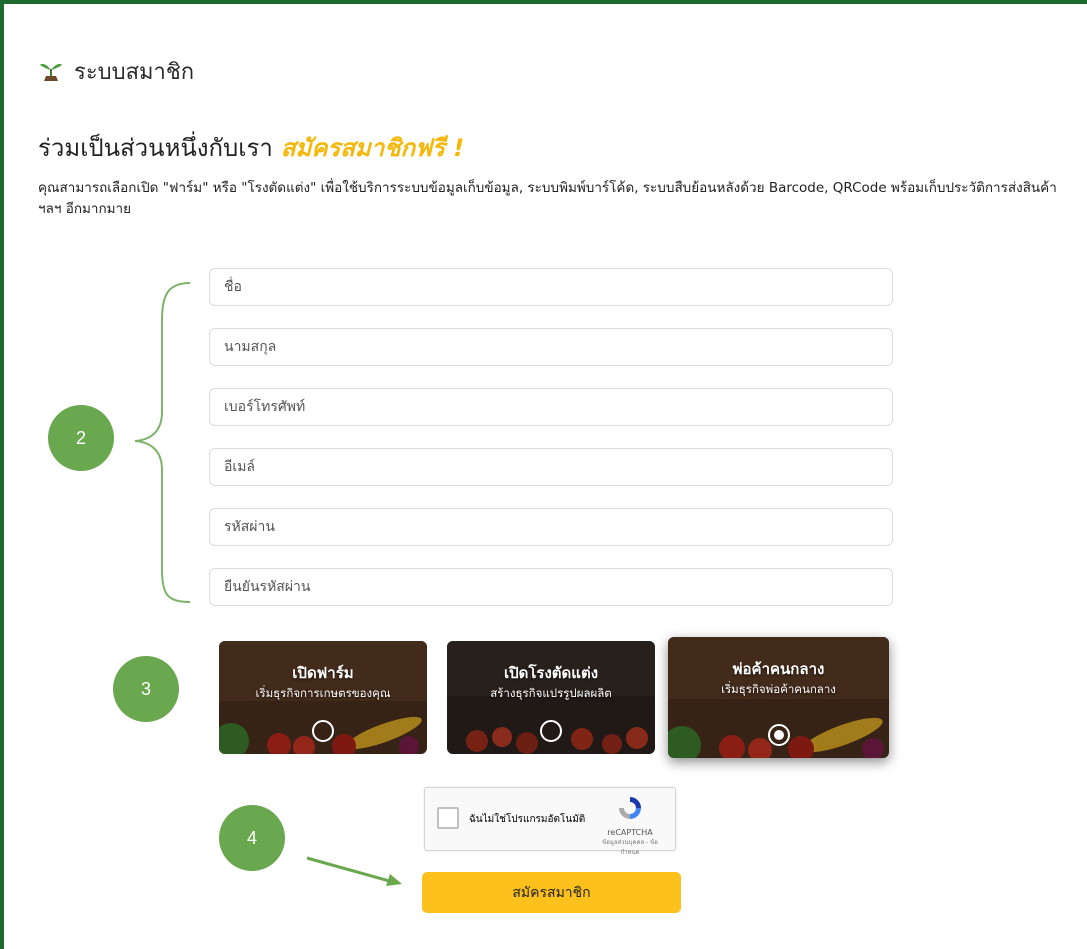 The image size is (1087, 949). What do you see at coordinates (146, 689) in the screenshot?
I see `step-badge-3: 3` at bounding box center [146, 689].